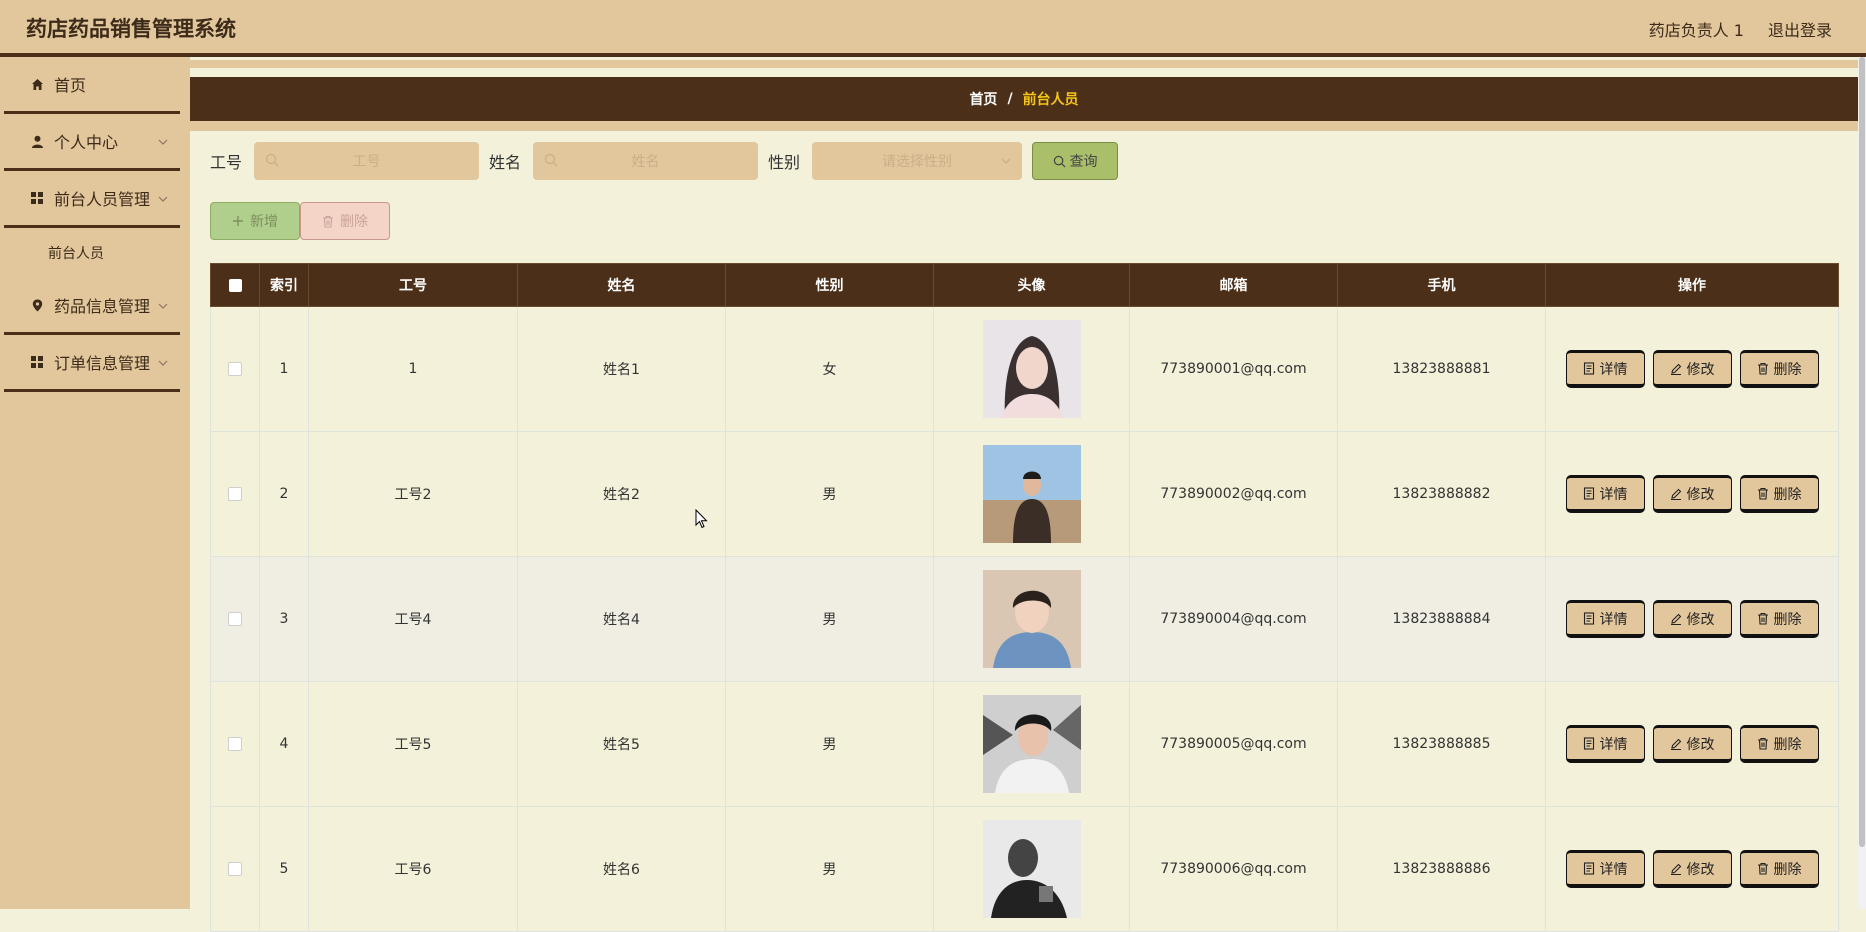 This screenshot has width=1866, height=932. Describe the element at coordinates (1024, 285) in the screenshot. I see `table-header: 索引 工号 姓名 性别 头像 邮箱 手机 操作` at that location.